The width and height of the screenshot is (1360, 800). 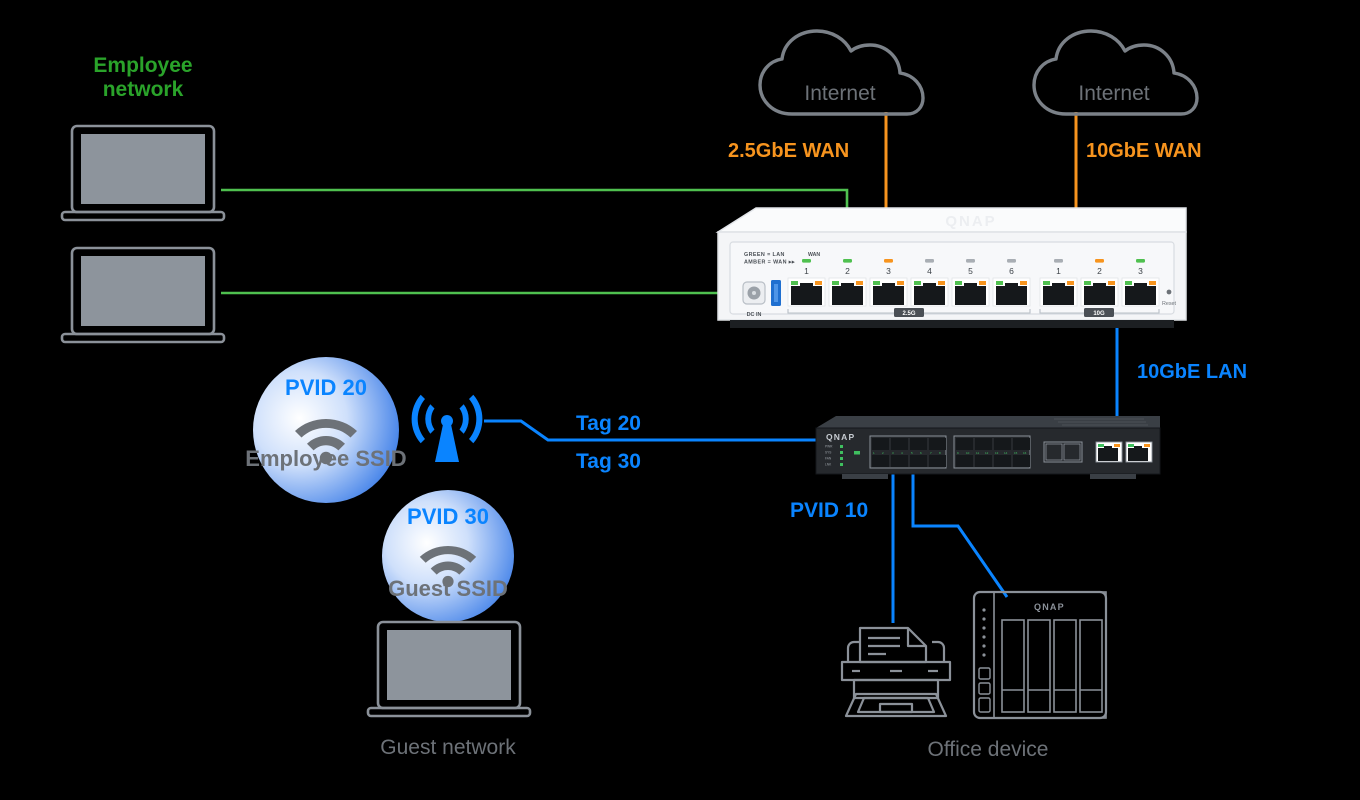 I want to click on switch-brand-logo: QNAP, so click(x=840, y=437).